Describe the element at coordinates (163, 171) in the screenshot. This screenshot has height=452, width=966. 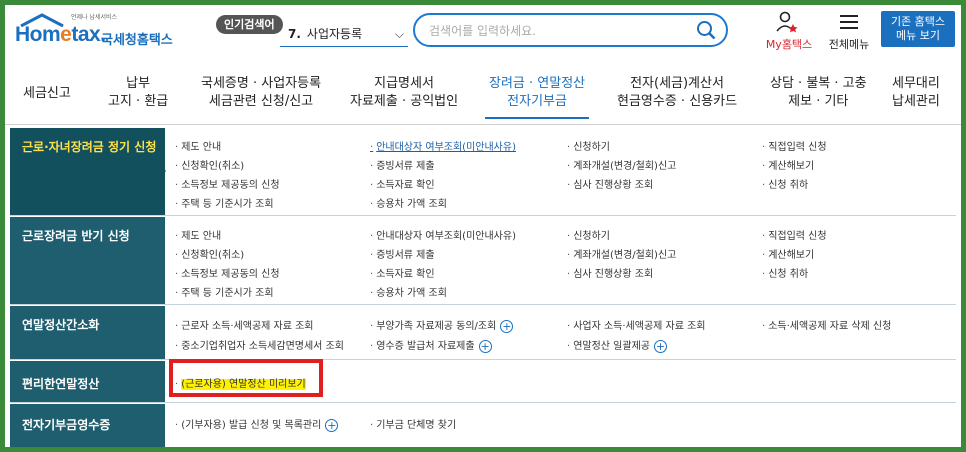
I see `active-pointer` at that location.